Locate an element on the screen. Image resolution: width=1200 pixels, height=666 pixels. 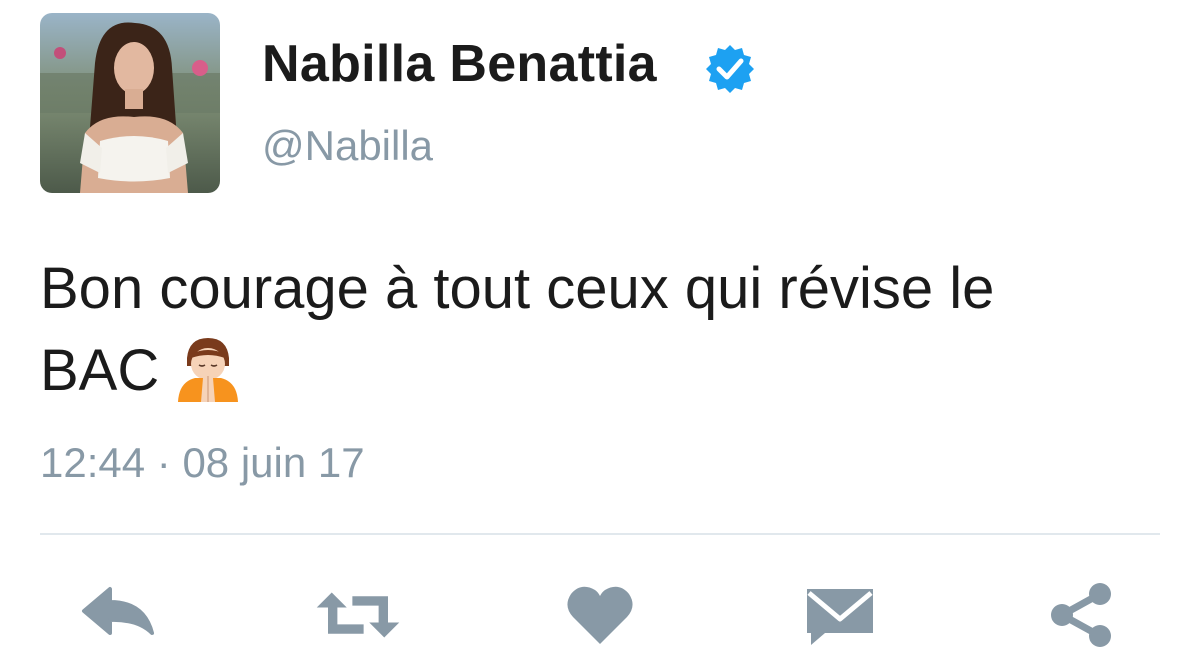
tweet-text-line1: Bon courage à tout ceux qui révise le is located at coordinates (517, 288).